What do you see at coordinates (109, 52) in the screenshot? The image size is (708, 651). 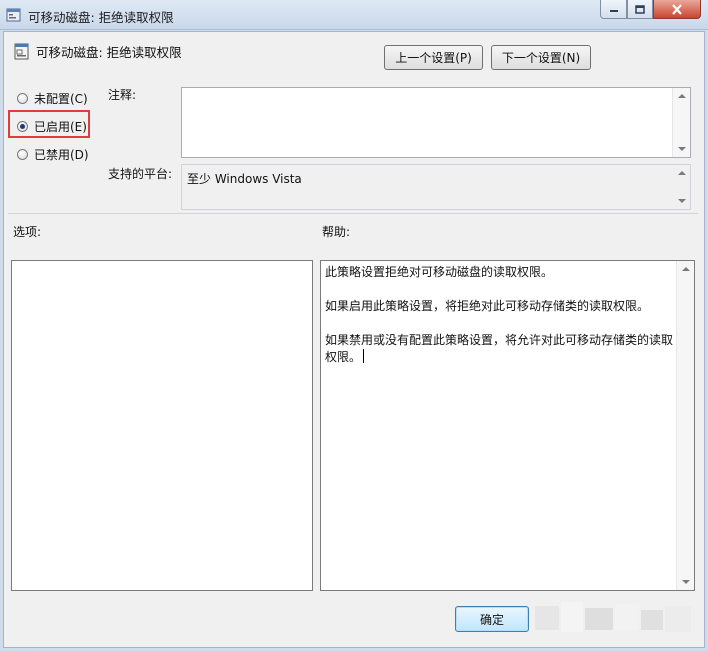 I see `policy-title: 可移动磁盘: 拒绝读取权限` at bounding box center [109, 52].